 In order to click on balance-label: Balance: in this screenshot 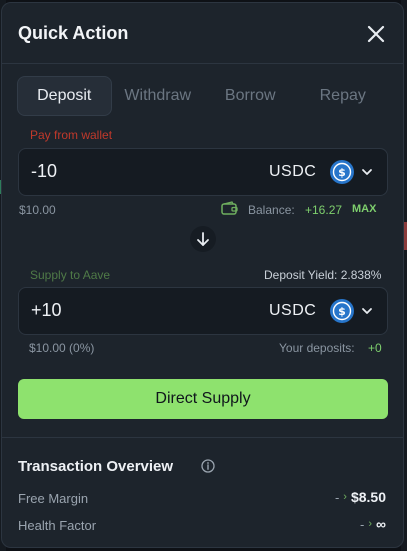, I will do `click(271, 210)`.